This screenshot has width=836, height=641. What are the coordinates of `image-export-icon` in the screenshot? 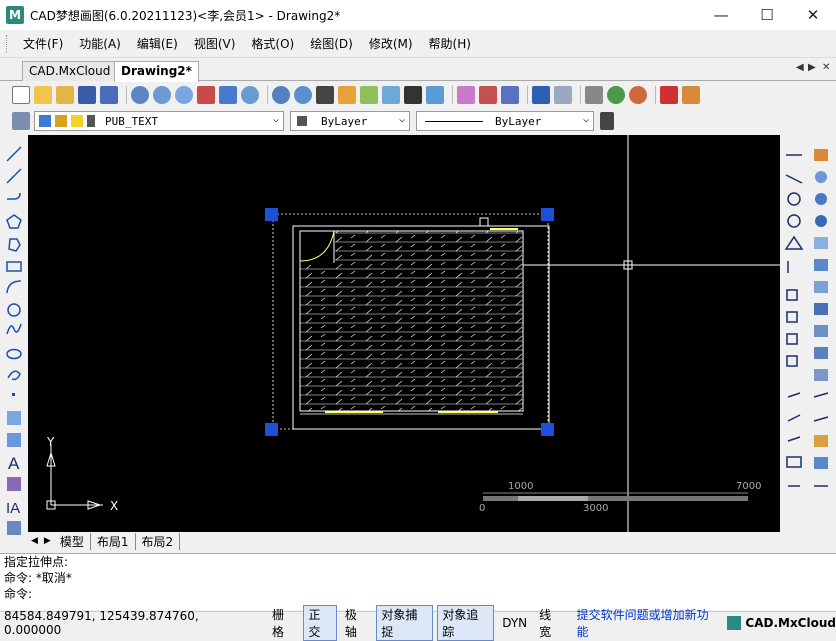 It's located at (691, 95).